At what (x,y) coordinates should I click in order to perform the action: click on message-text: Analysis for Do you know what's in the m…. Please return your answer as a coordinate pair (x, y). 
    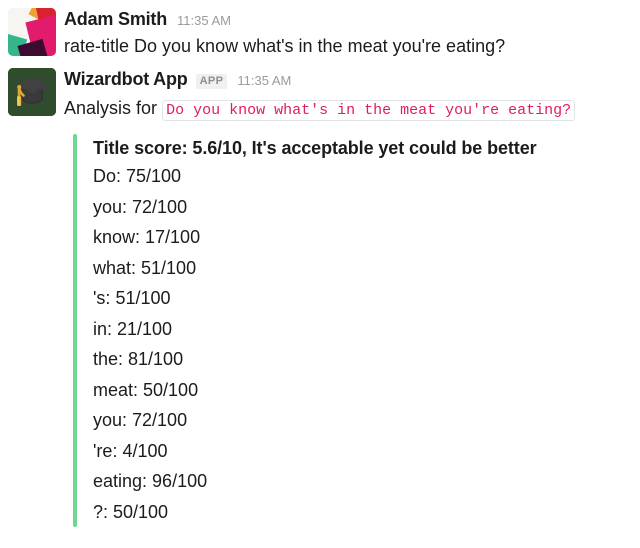
    Looking at the image, I should click on (349, 107).